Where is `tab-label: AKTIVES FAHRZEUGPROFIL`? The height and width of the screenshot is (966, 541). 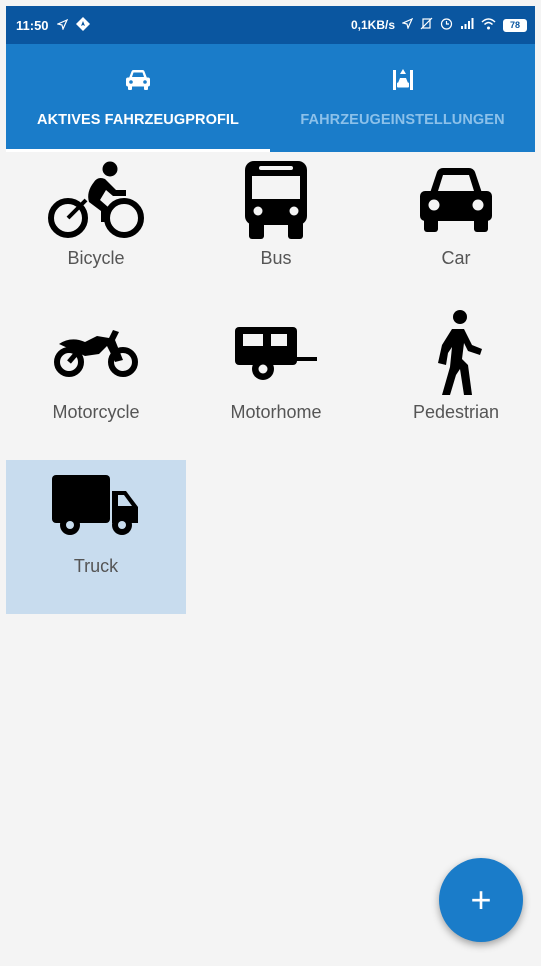 tab-label: AKTIVES FAHRZEUGPROFIL is located at coordinates (138, 120).